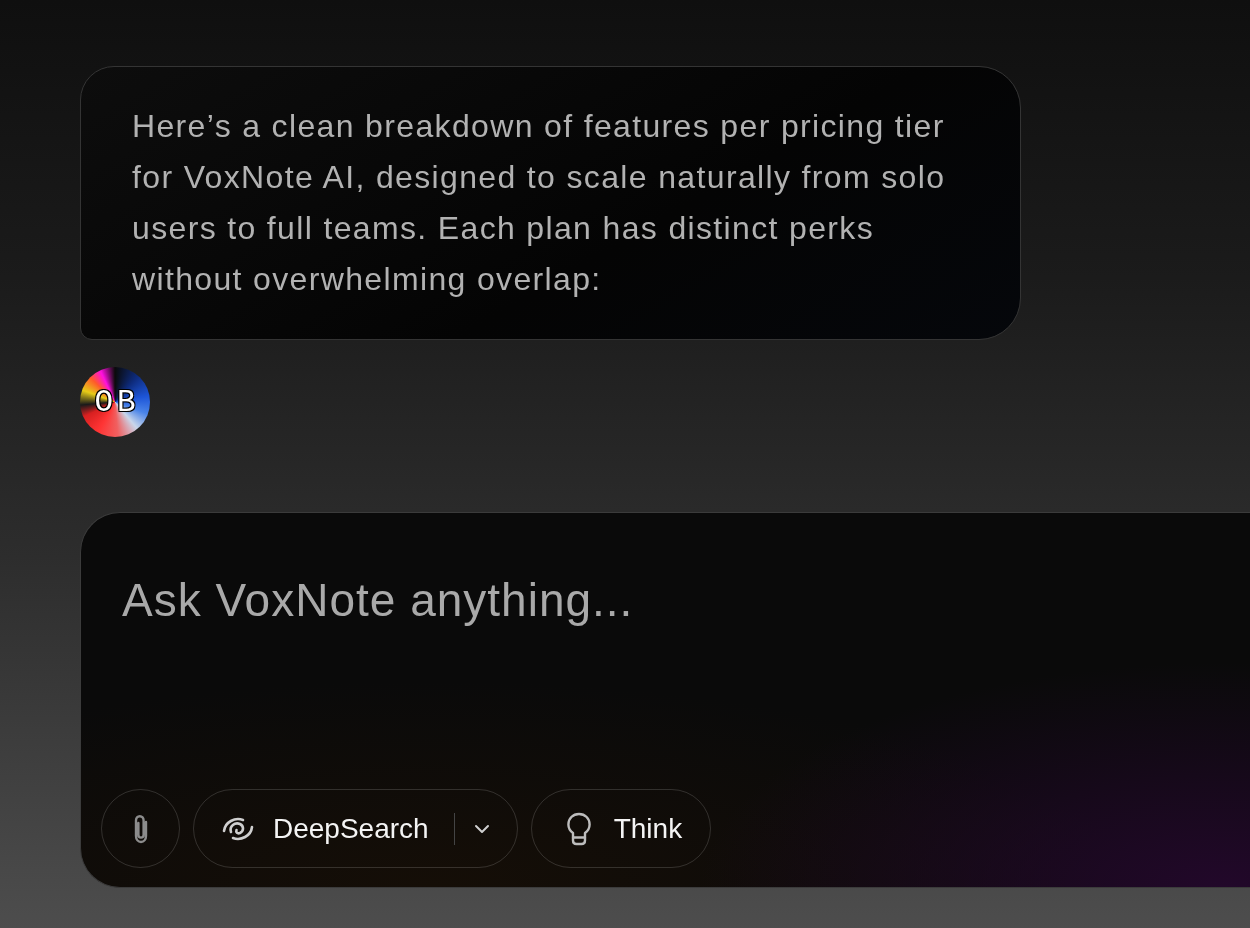  What do you see at coordinates (578, 828) in the screenshot?
I see `lightbulb-icon` at bounding box center [578, 828].